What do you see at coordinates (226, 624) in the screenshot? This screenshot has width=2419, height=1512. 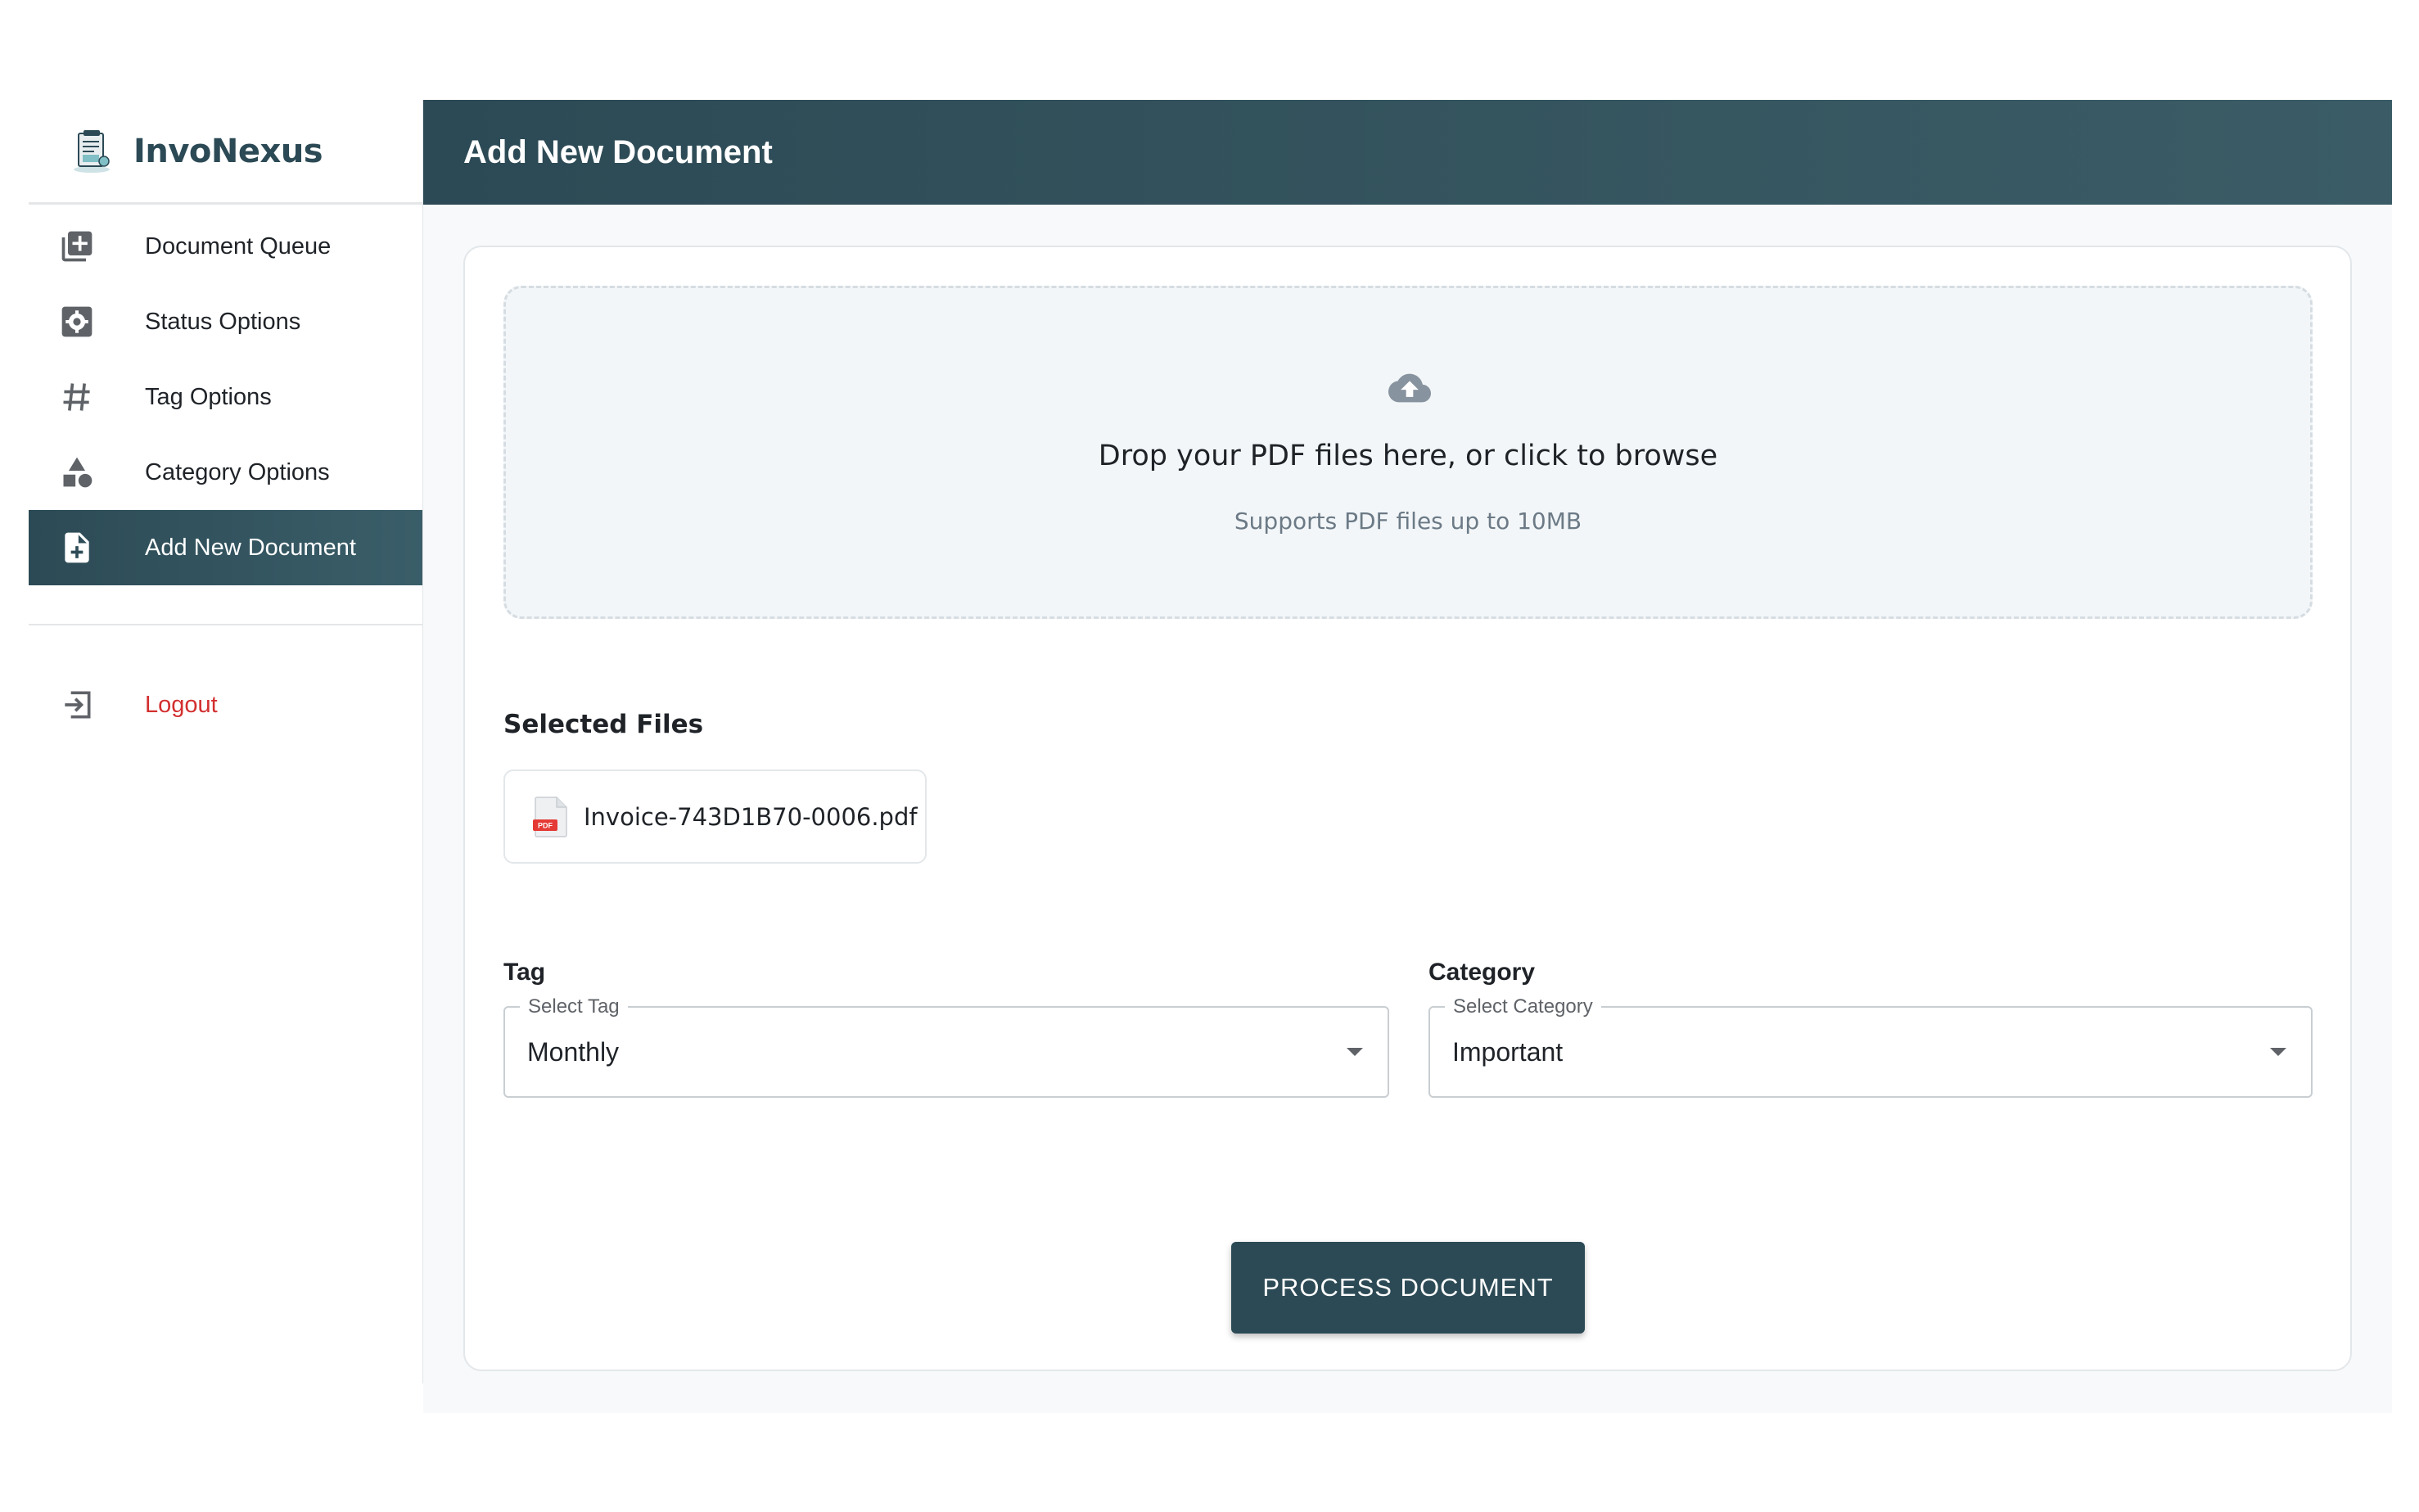 I see `sidebar-divider` at bounding box center [226, 624].